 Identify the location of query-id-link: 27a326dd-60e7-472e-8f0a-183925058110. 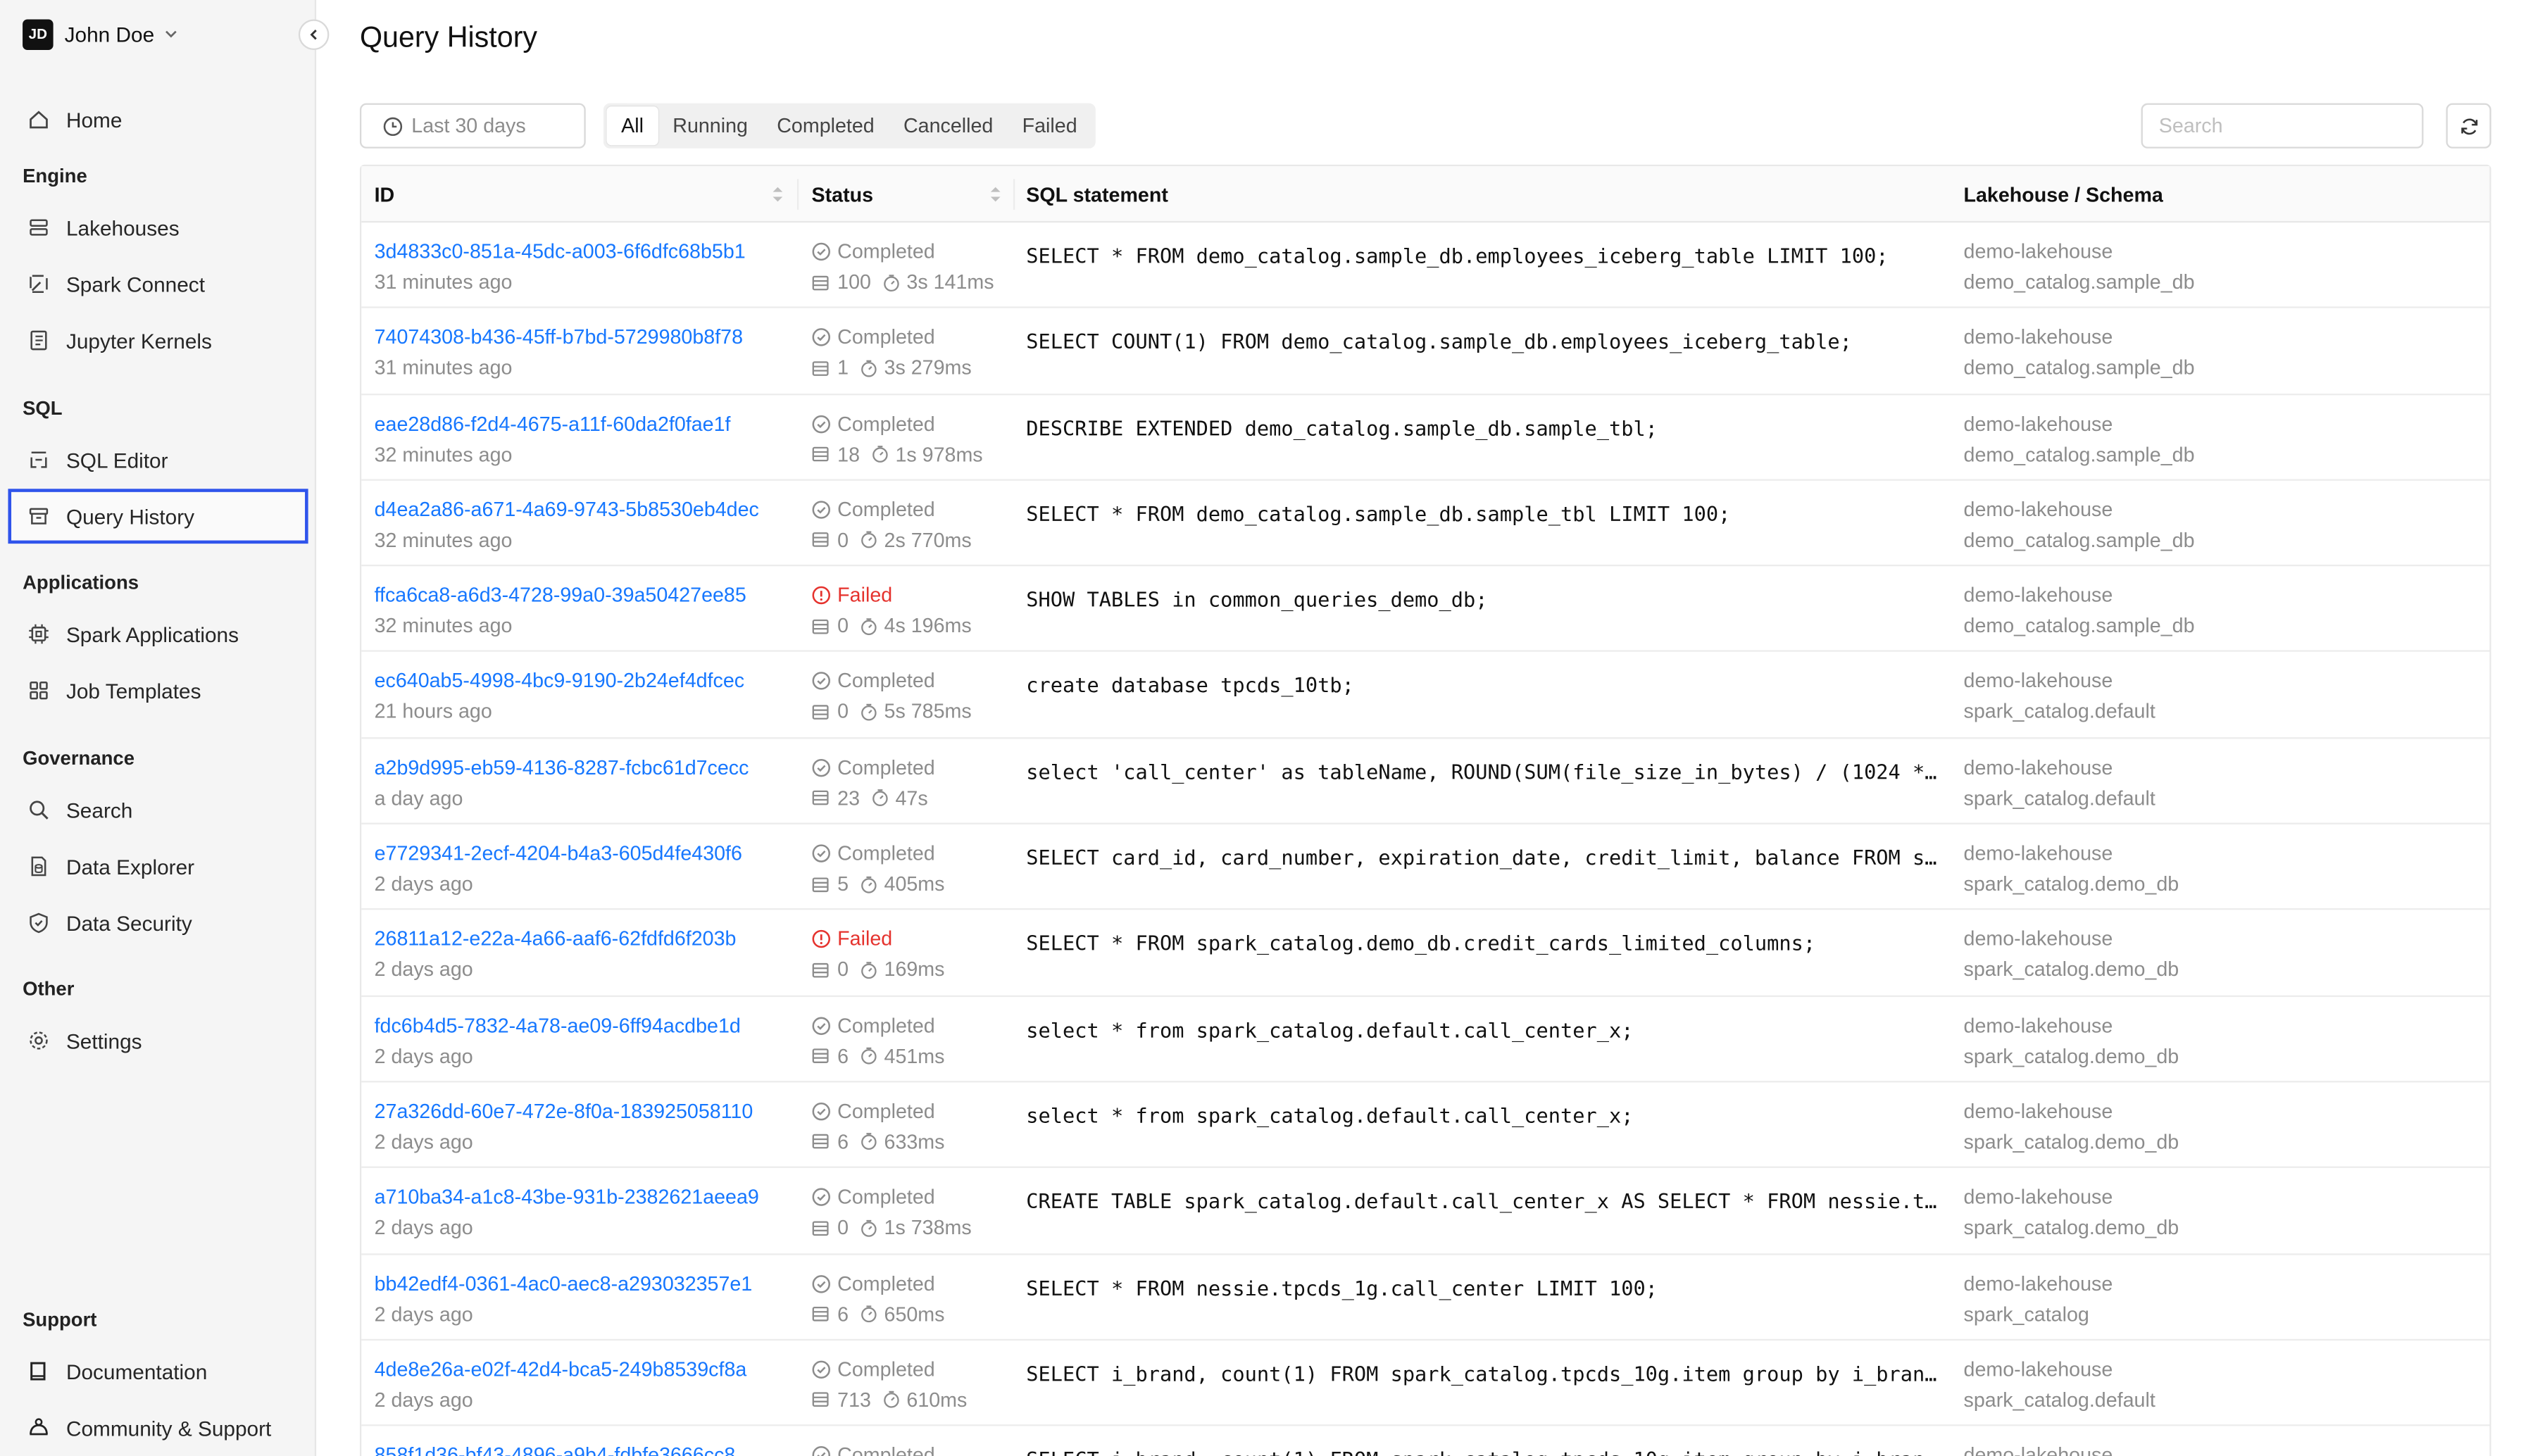
(564, 1111).